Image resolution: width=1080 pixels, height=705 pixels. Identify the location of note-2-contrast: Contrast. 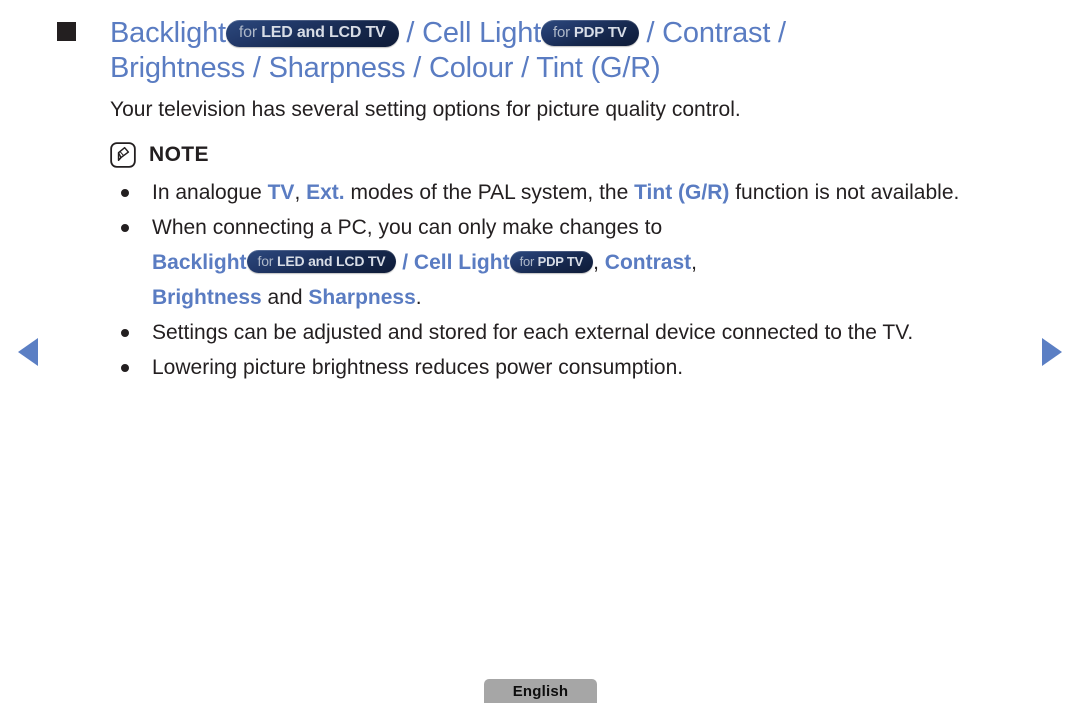
(648, 262).